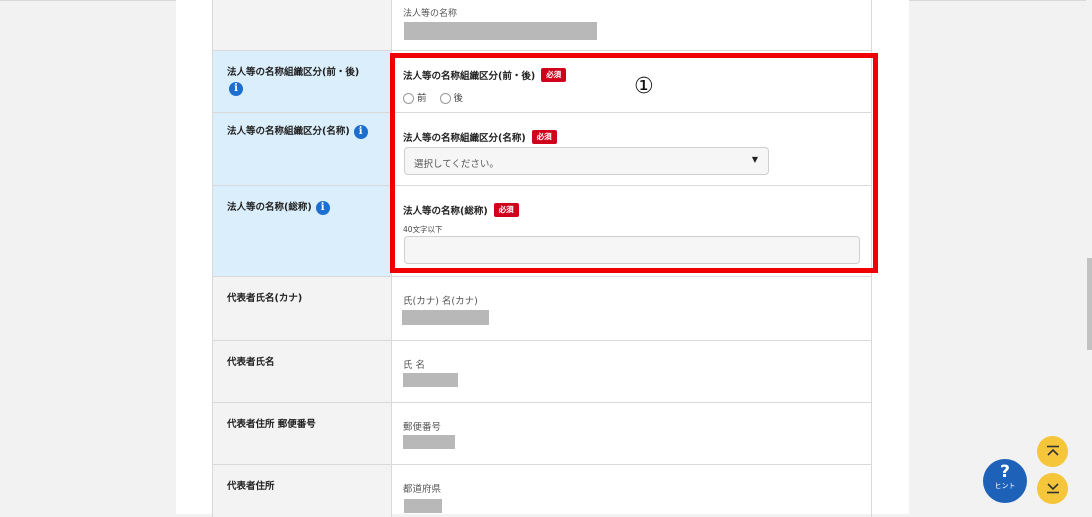 This screenshot has width=1092, height=517. Describe the element at coordinates (302, 81) in the screenshot. I see `row-label-org-position: 法人等の名称組織区分(前・後) i` at that location.